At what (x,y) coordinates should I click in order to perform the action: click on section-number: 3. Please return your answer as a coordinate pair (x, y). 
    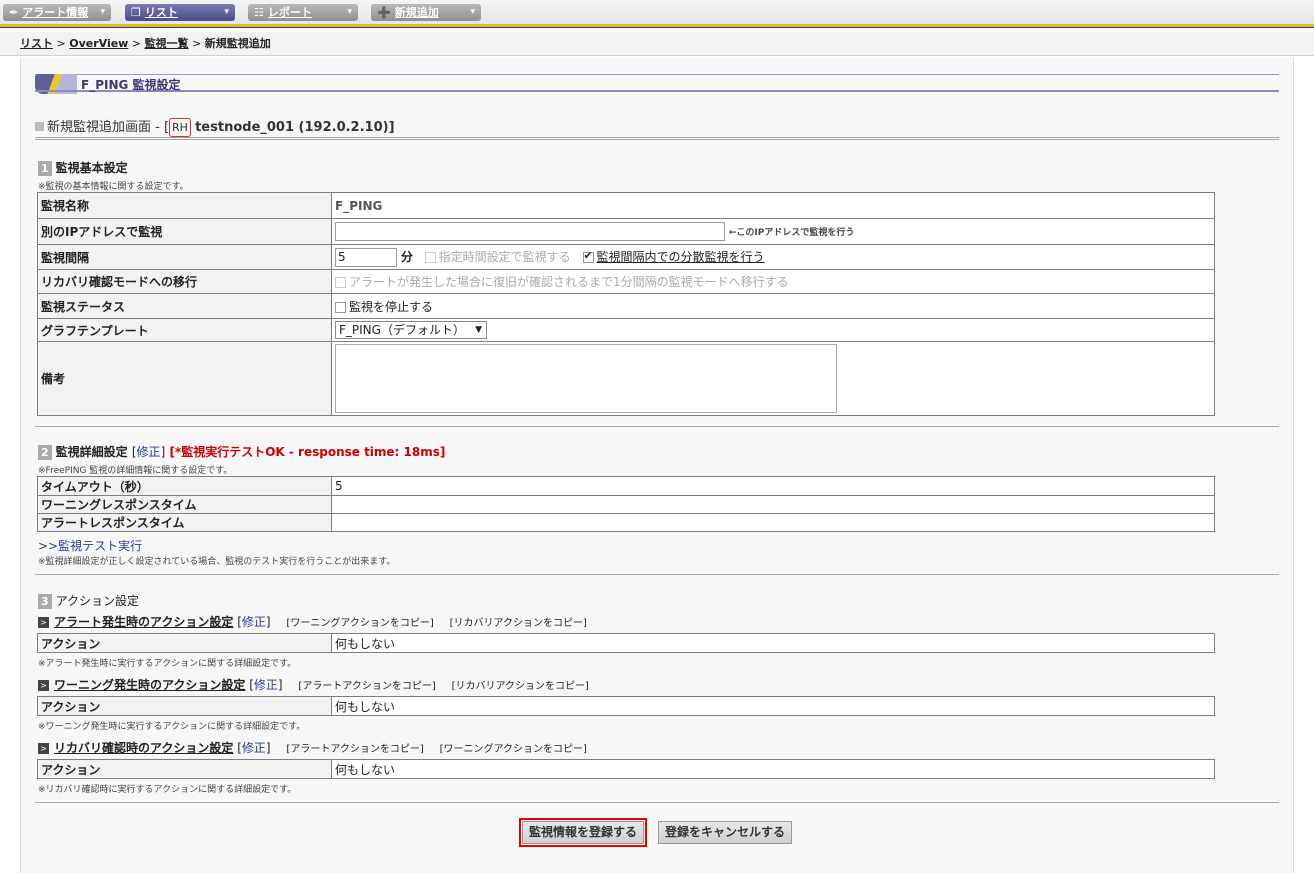
    Looking at the image, I should click on (45, 601).